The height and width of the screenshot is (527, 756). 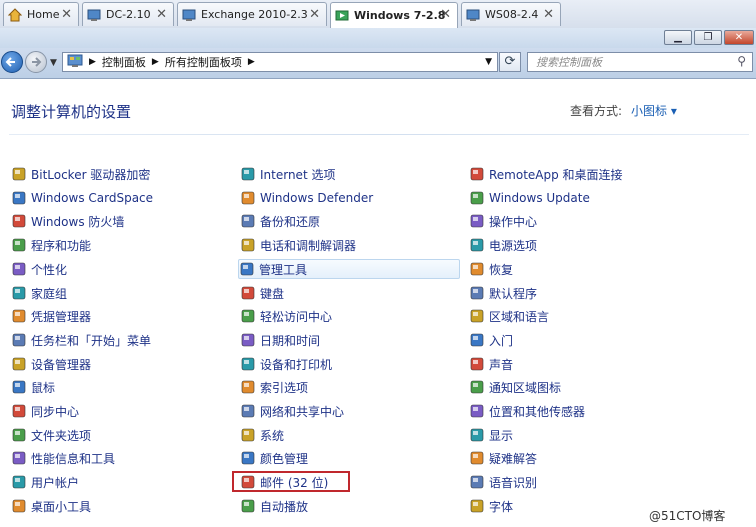 I want to click on close-window-button: ✕, so click(x=739, y=37).